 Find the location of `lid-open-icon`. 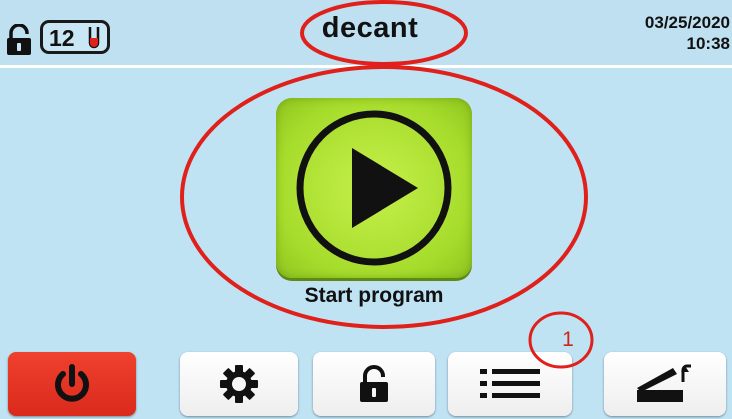

lid-open-icon is located at coordinates (664, 383).